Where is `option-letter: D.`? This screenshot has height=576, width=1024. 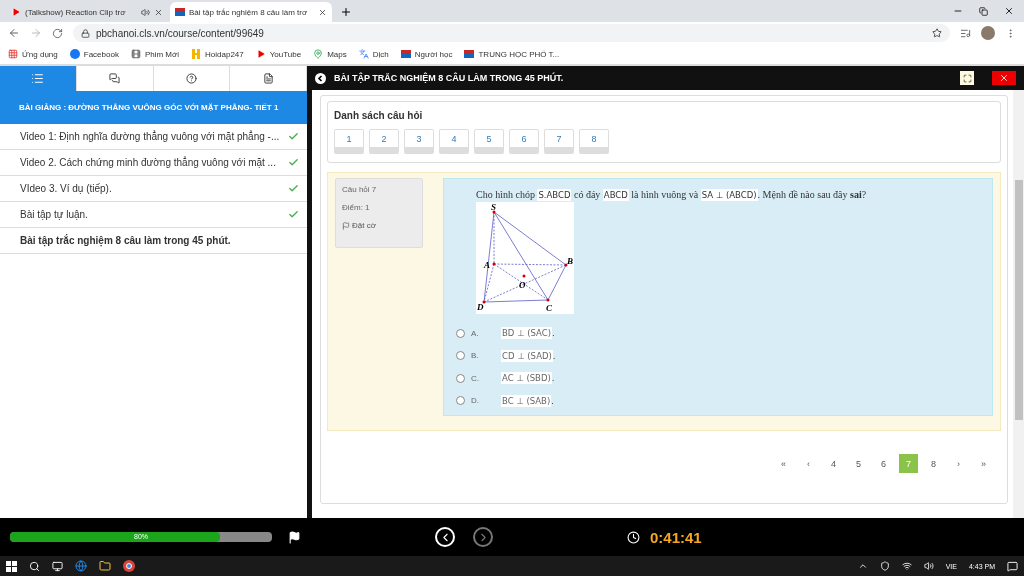
option-letter: D. is located at coordinates (475, 401).